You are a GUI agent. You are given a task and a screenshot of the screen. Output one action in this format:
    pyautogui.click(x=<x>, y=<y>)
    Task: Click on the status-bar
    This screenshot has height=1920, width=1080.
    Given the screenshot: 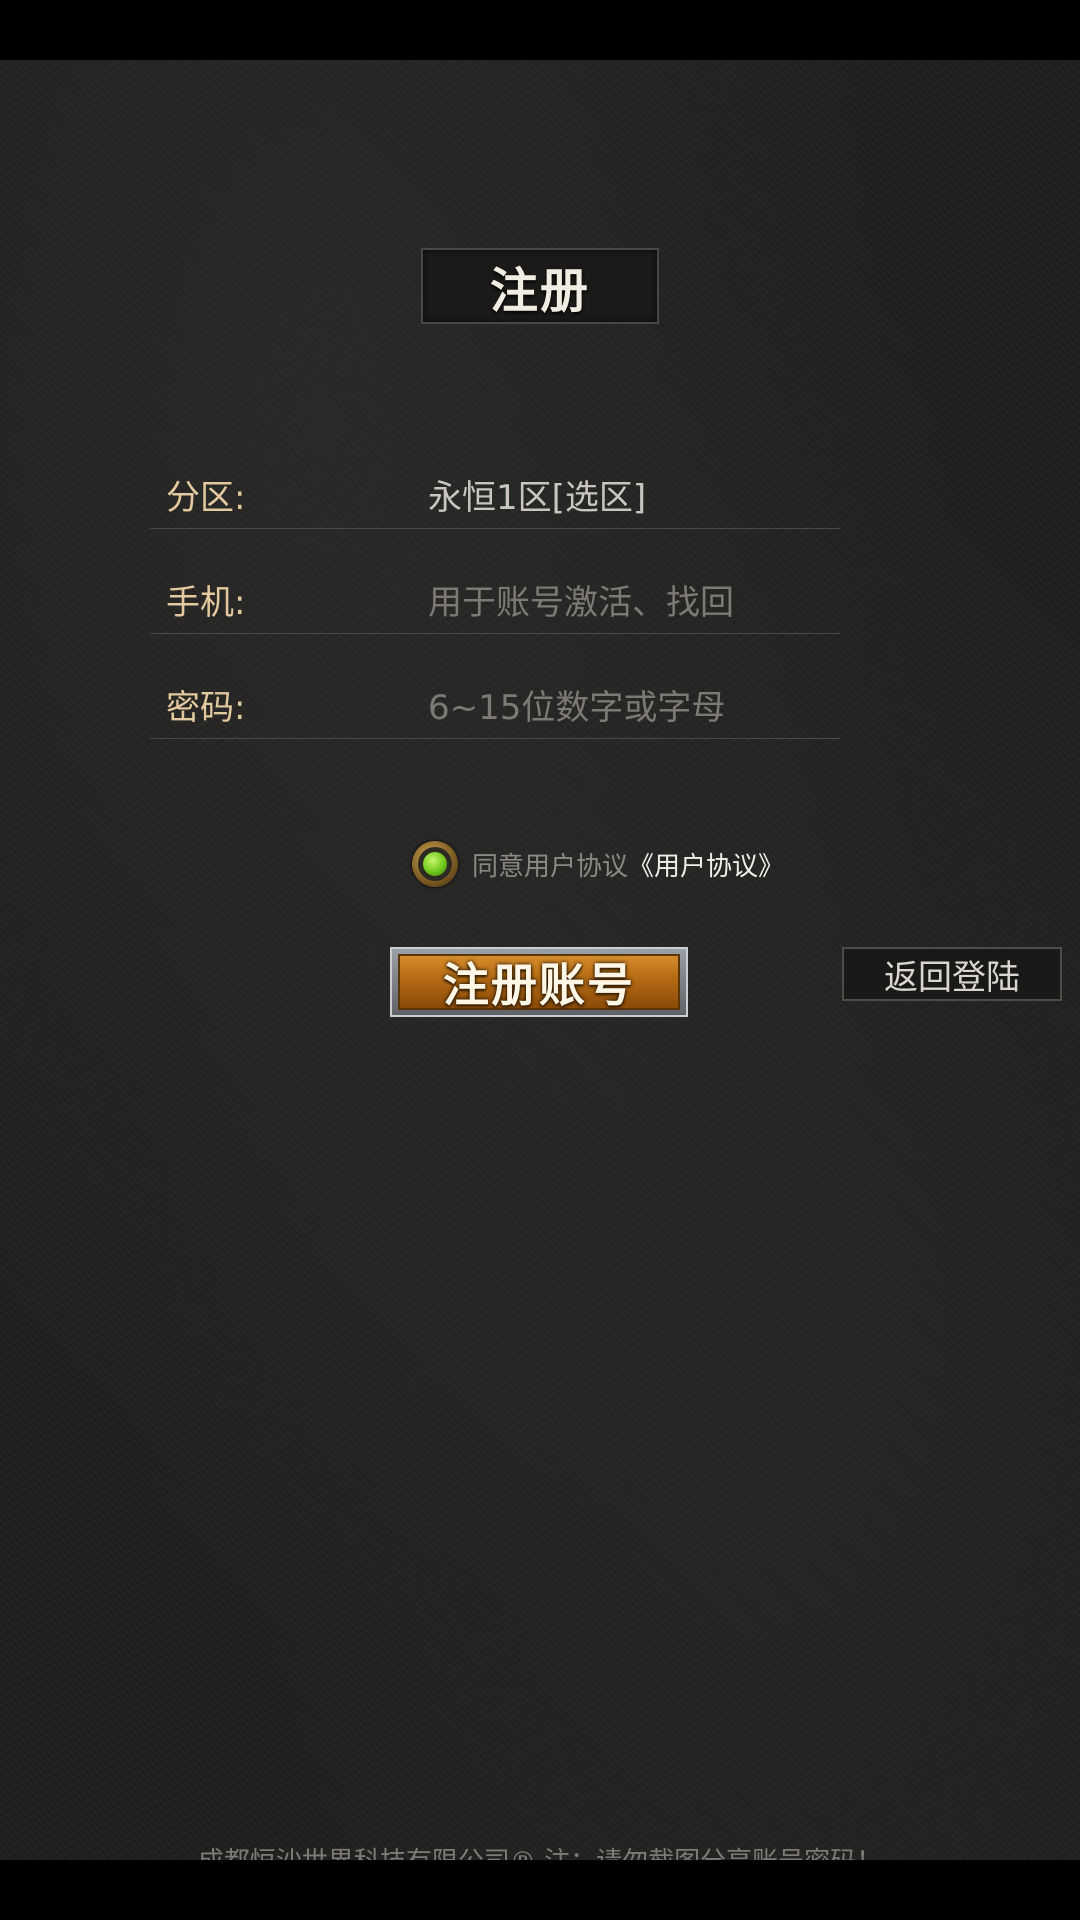 What is the action you would take?
    pyautogui.click(x=540, y=30)
    